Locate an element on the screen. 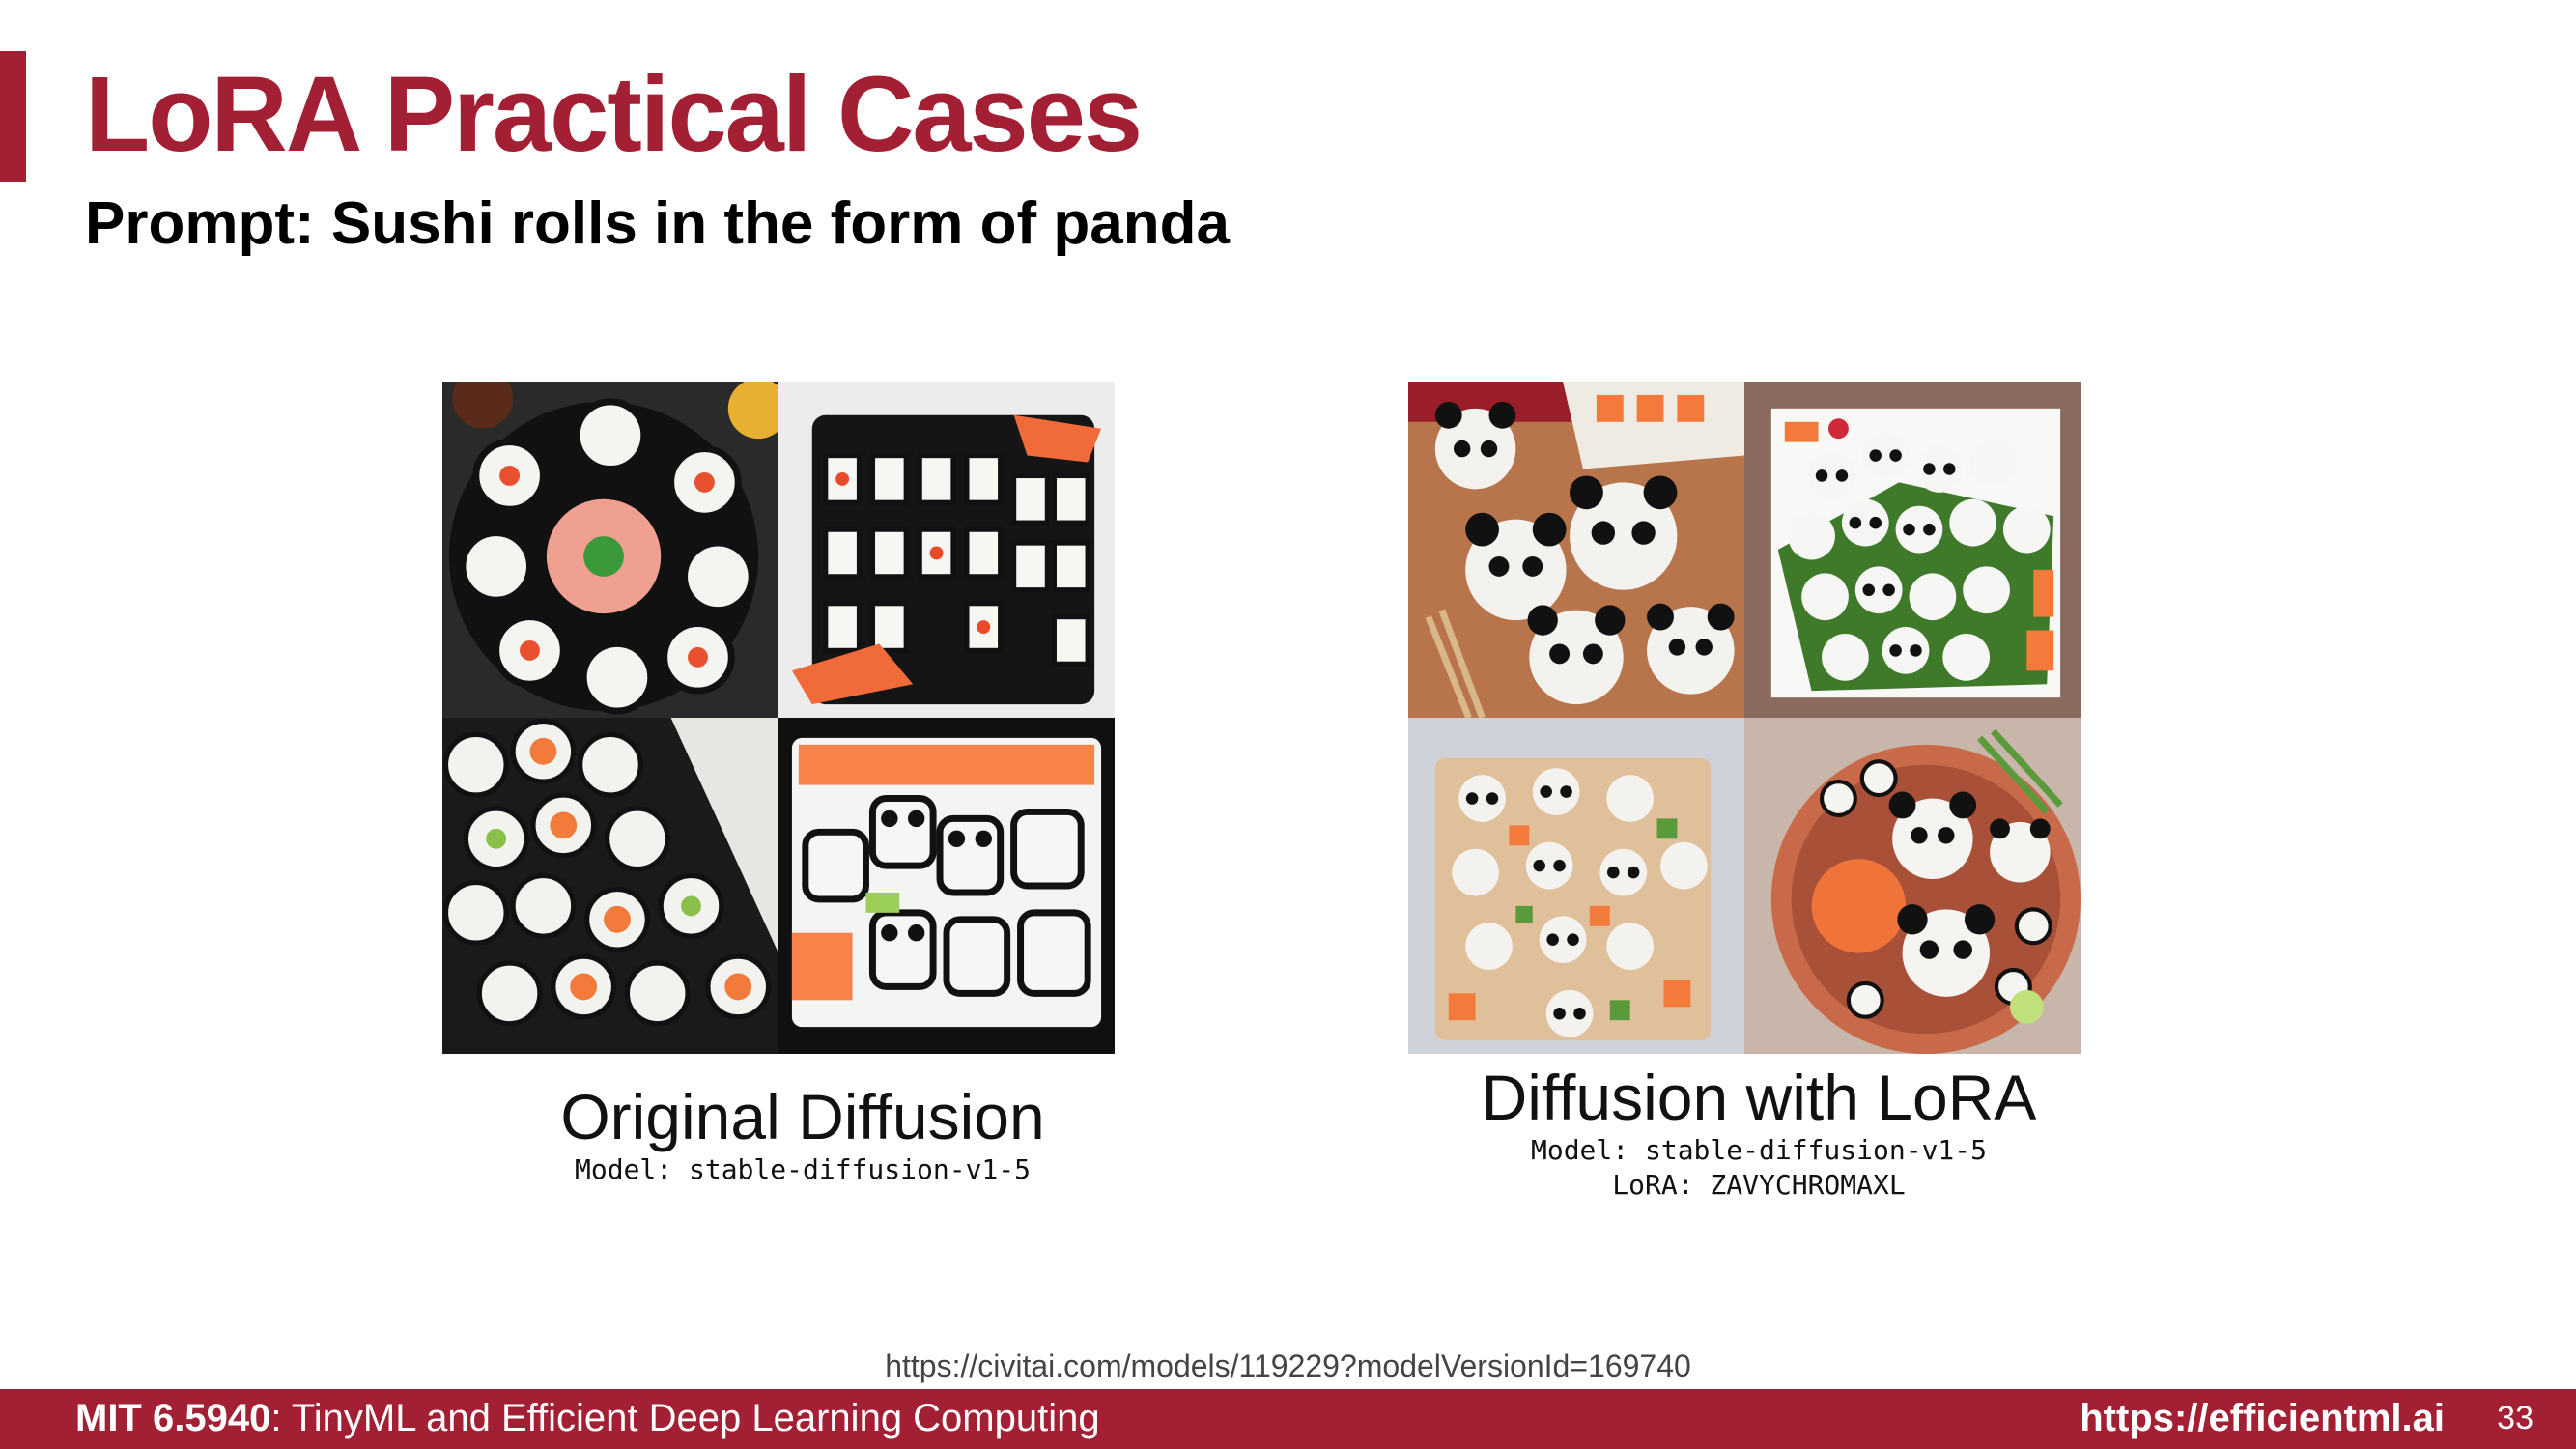 The width and height of the screenshot is (2576, 1449). original-diffusion-image-grid is located at coordinates (778, 718).